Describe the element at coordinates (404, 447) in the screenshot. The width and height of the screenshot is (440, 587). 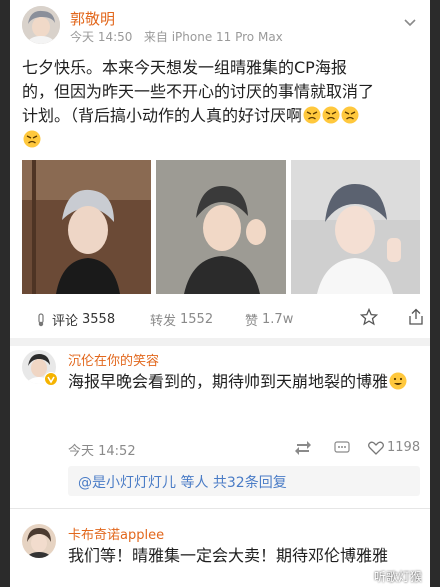
I see `comment-like-count: 1198` at that location.